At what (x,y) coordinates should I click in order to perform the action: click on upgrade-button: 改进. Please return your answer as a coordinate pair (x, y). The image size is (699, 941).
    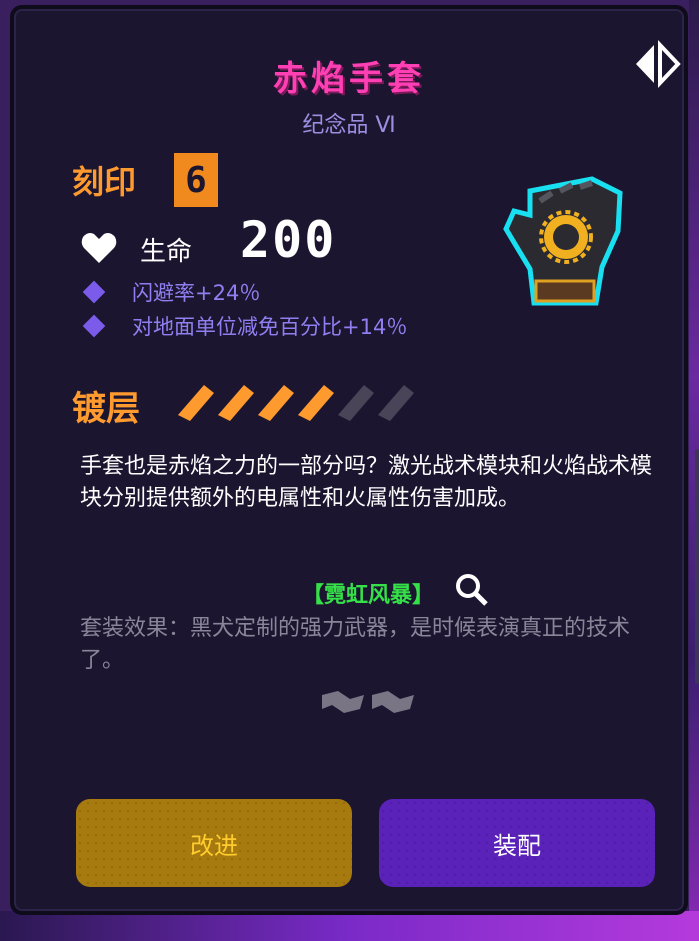
    Looking at the image, I should click on (214, 843).